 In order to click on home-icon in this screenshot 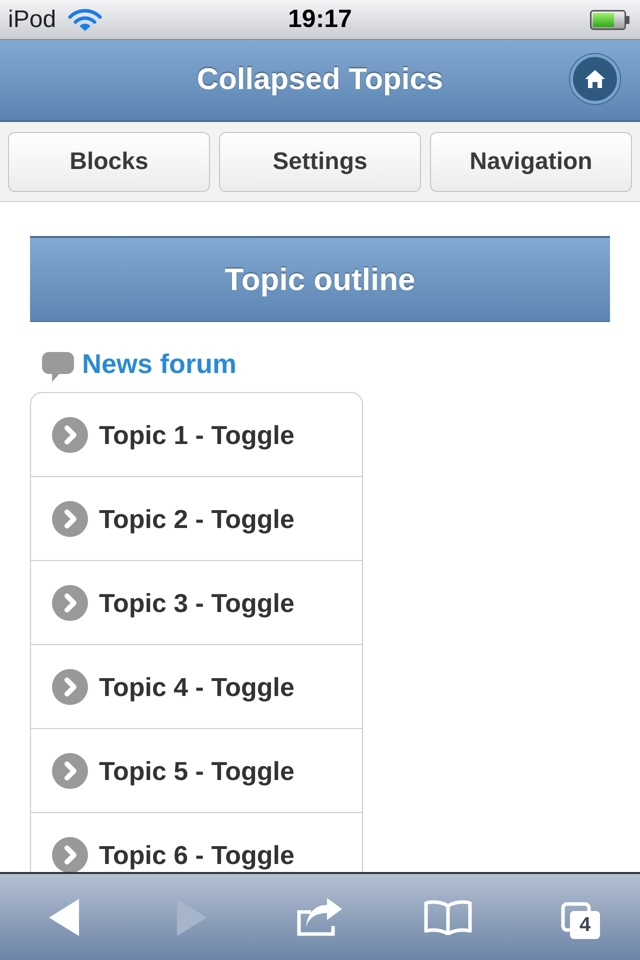, I will do `click(595, 79)`.